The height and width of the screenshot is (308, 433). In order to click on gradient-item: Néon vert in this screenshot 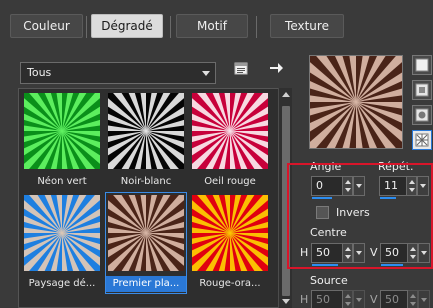, I will do `click(62, 141)`.